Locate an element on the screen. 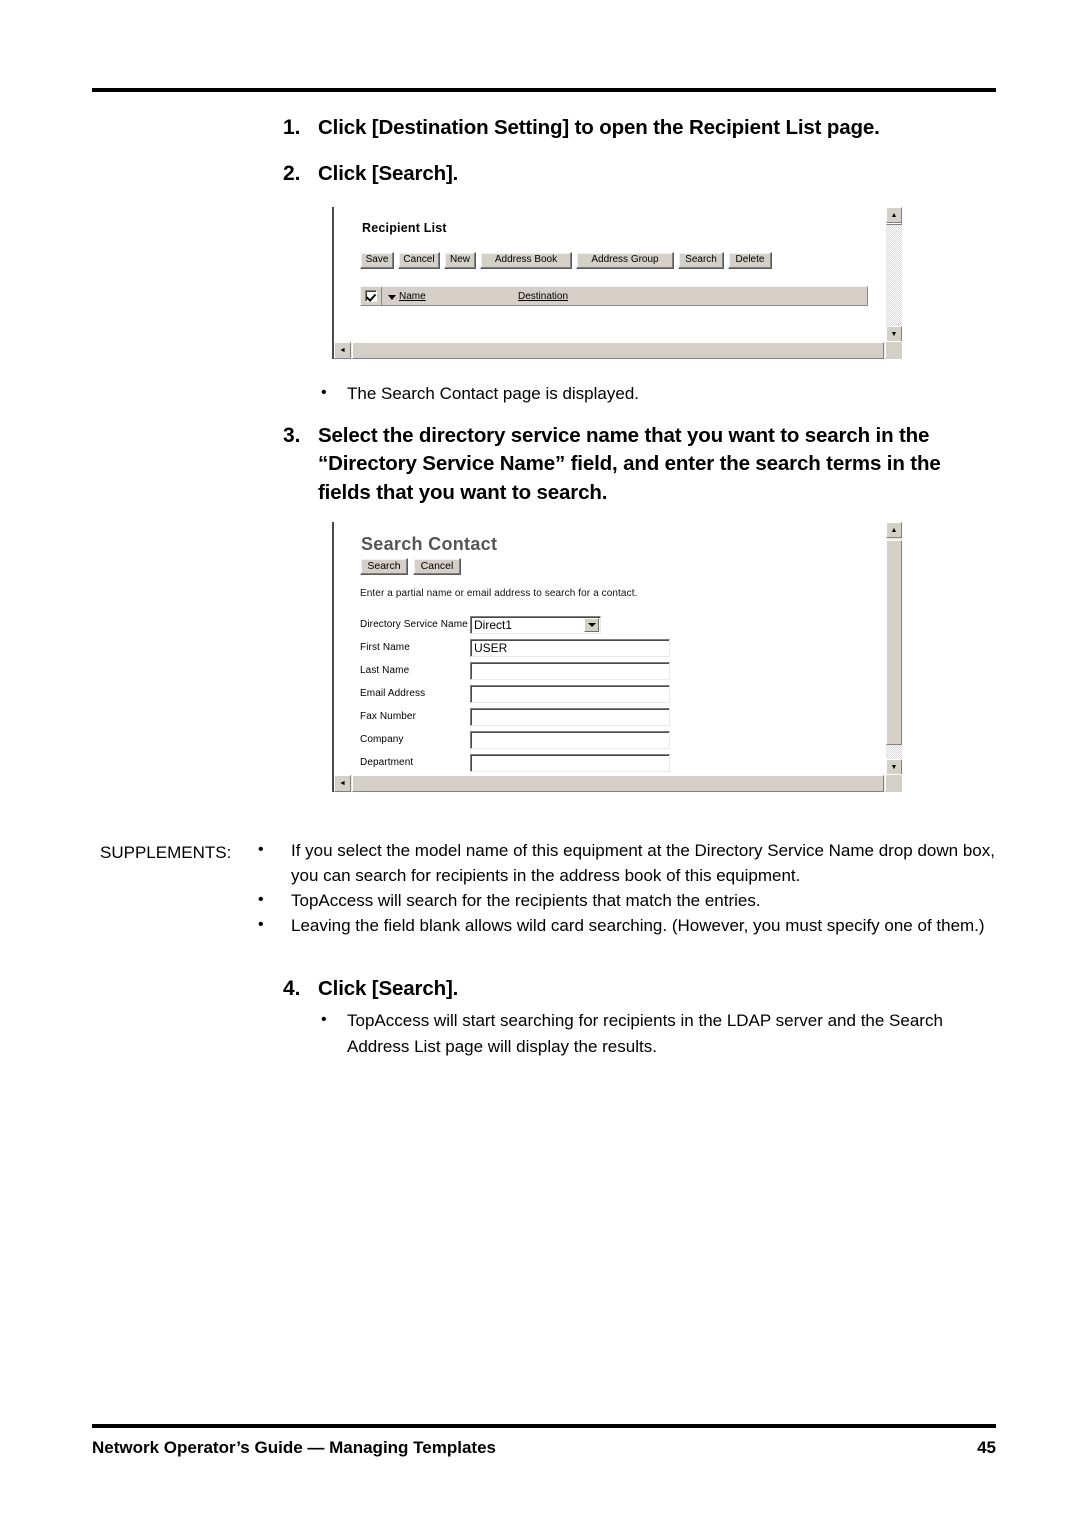 This screenshot has width=1080, height=1526. search-cancel-button: Cancel is located at coordinates (437, 566).